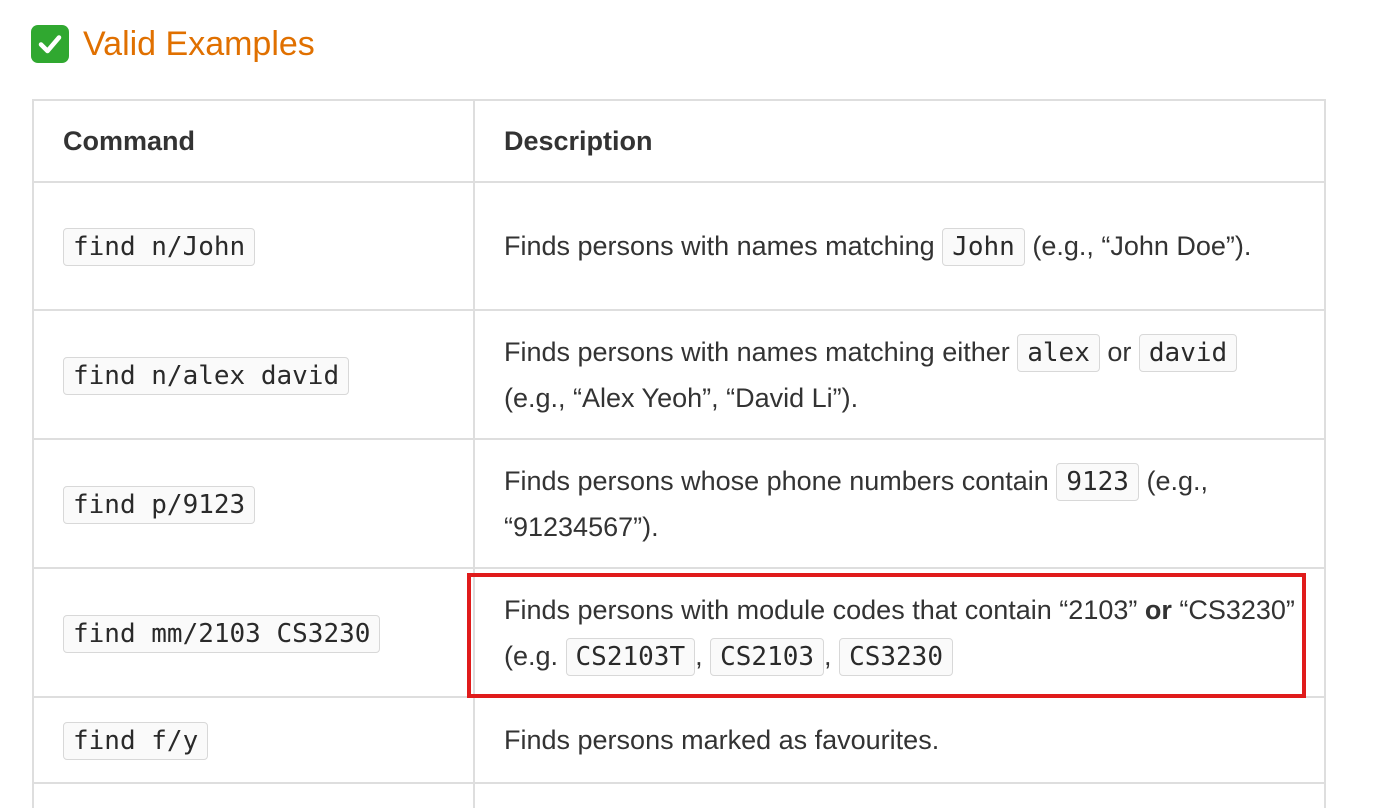 The image size is (1374, 808). What do you see at coordinates (722, 740) in the screenshot?
I see `description-text: Finds persons marked as favourites.` at bounding box center [722, 740].